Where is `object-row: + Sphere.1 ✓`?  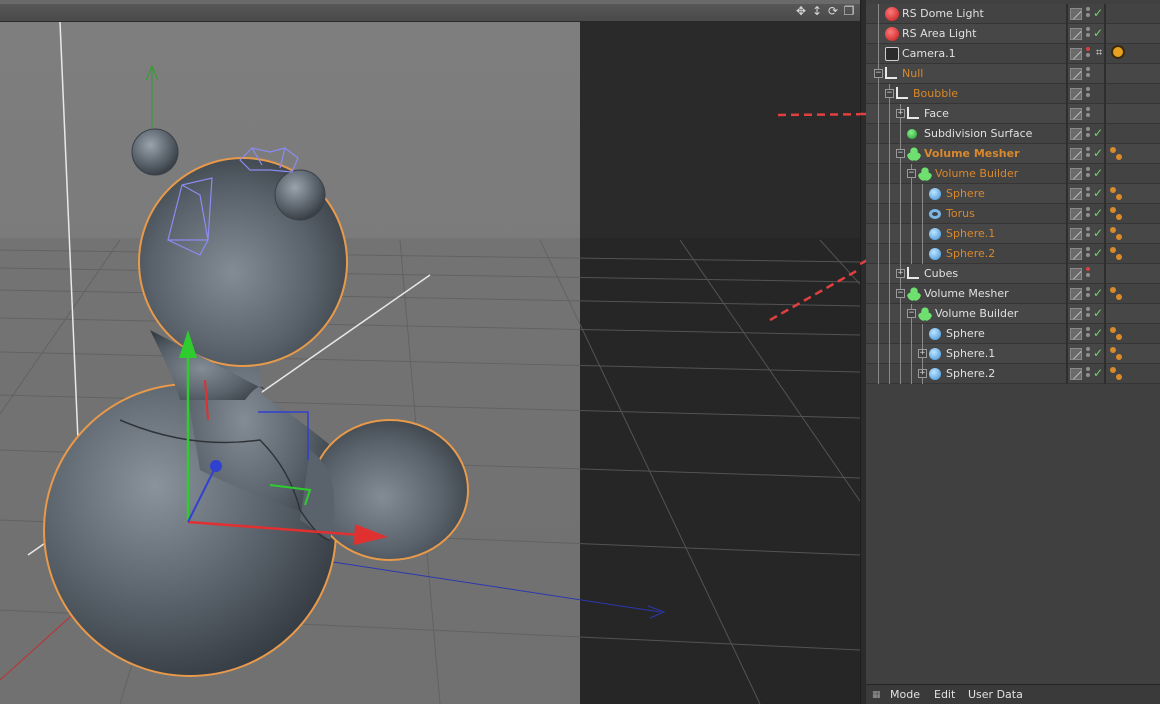
object-row: + Sphere.1 ✓ is located at coordinates (1013, 354).